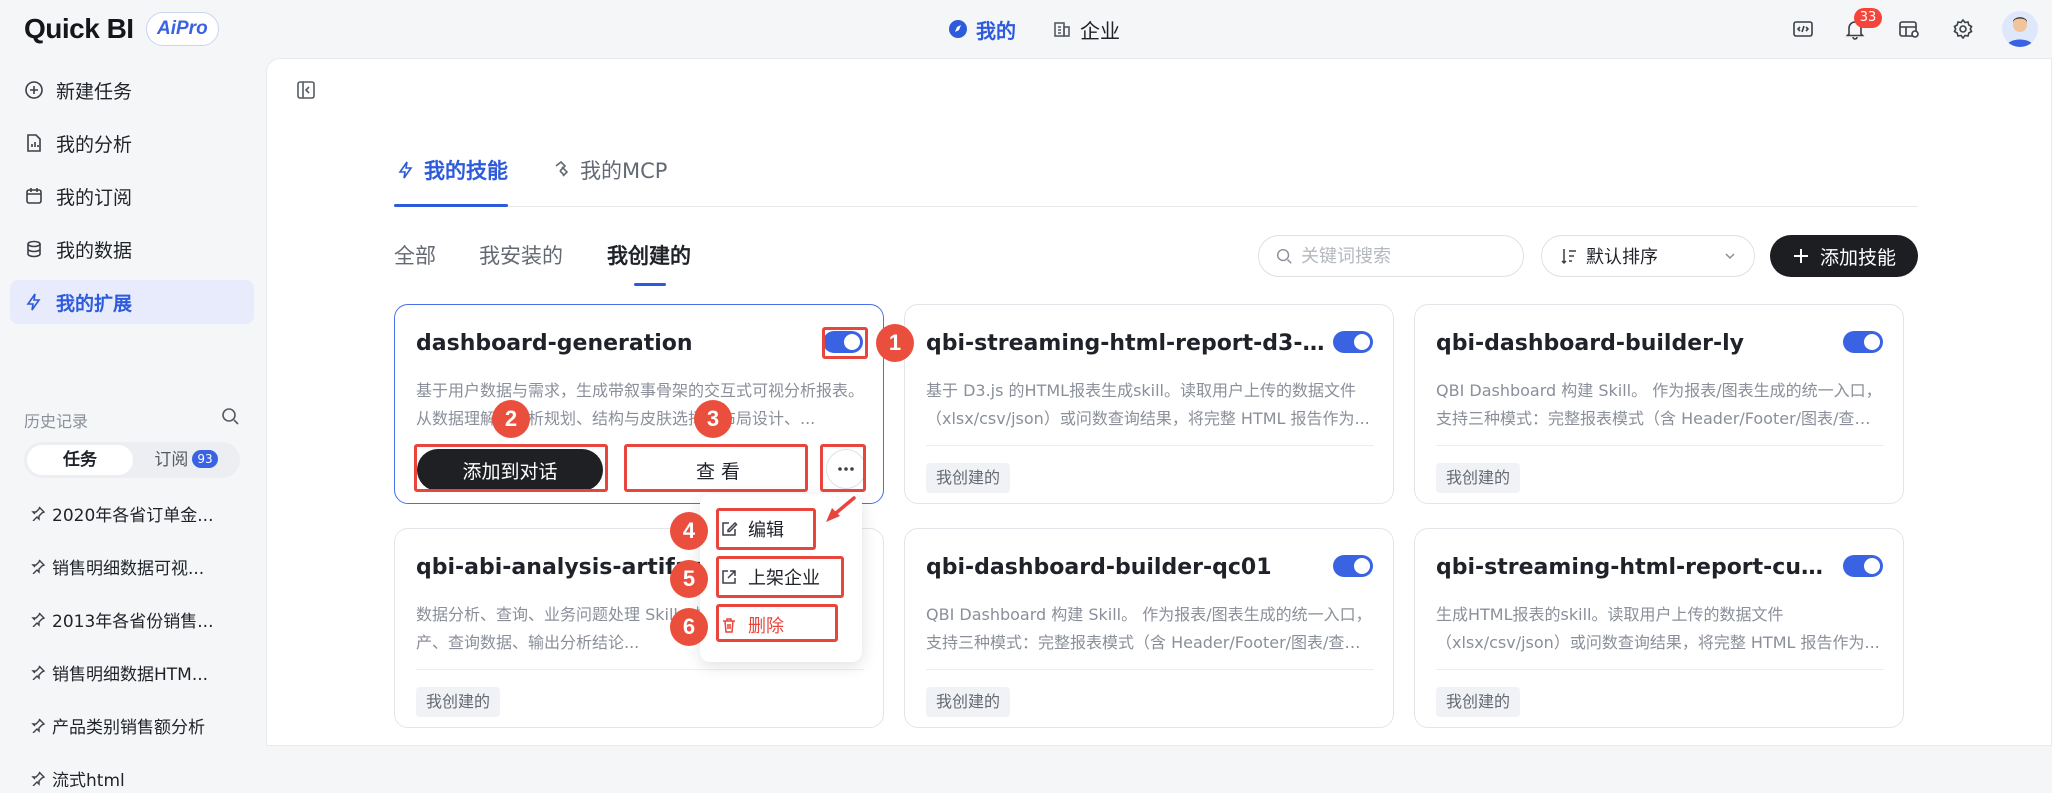  What do you see at coordinates (958, 29) in the screenshot?
I see `compass-icon` at bounding box center [958, 29].